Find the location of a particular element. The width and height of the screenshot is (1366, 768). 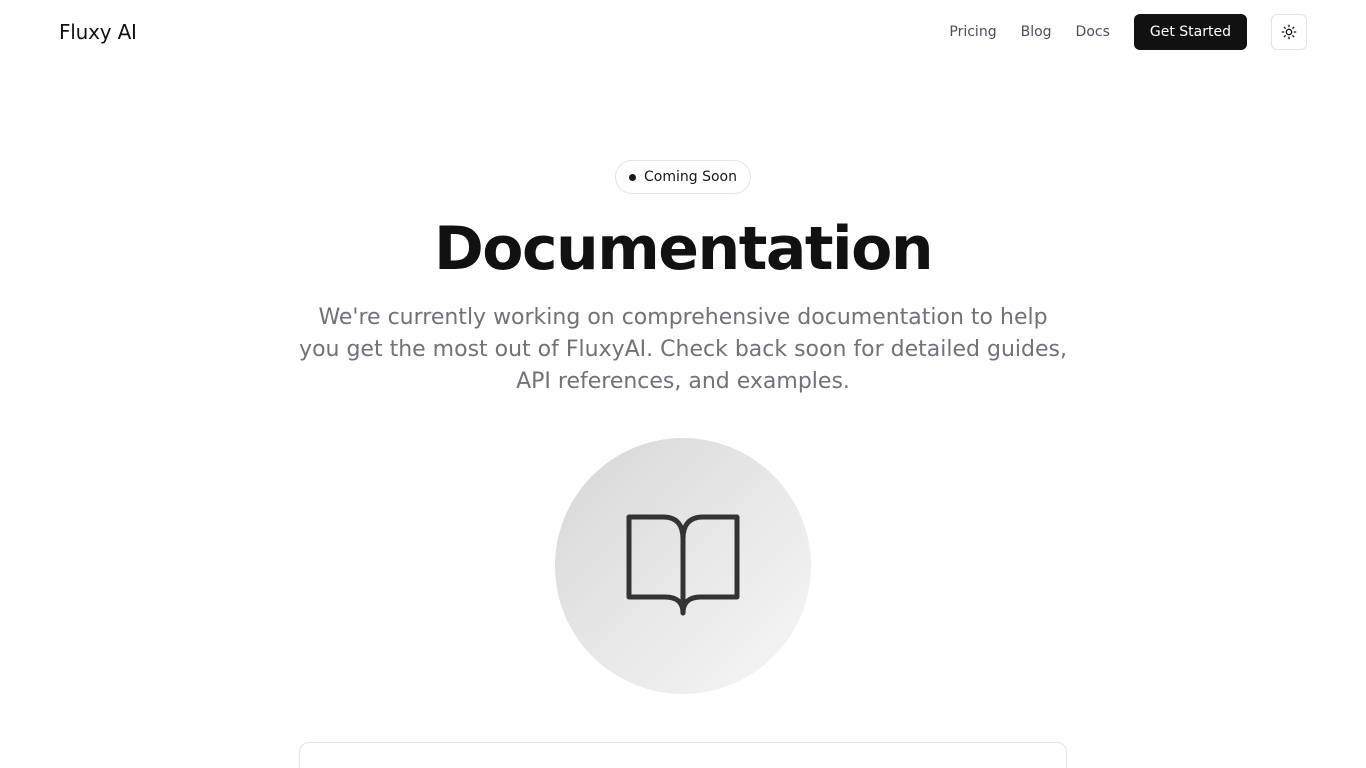

sun-icon is located at coordinates (1289, 32).